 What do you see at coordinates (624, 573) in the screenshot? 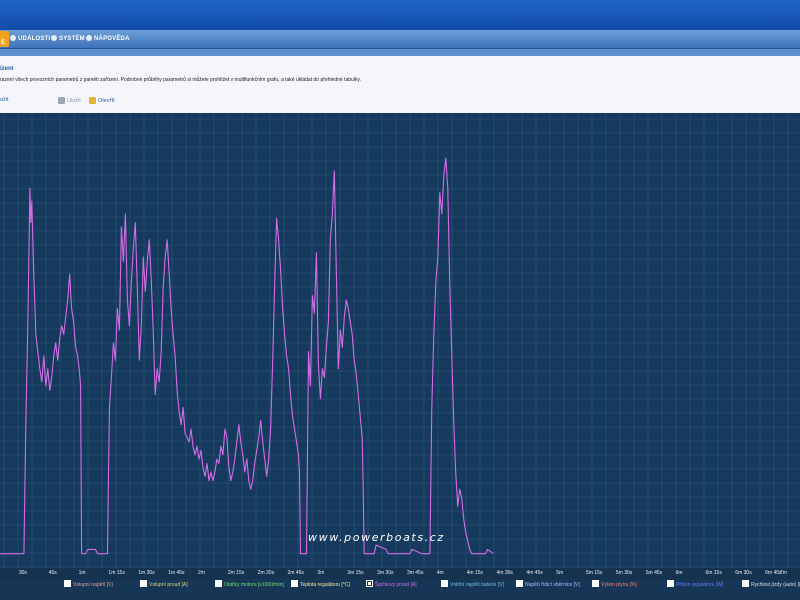
I see `x-tick-label: 5m 30s` at bounding box center [624, 573].